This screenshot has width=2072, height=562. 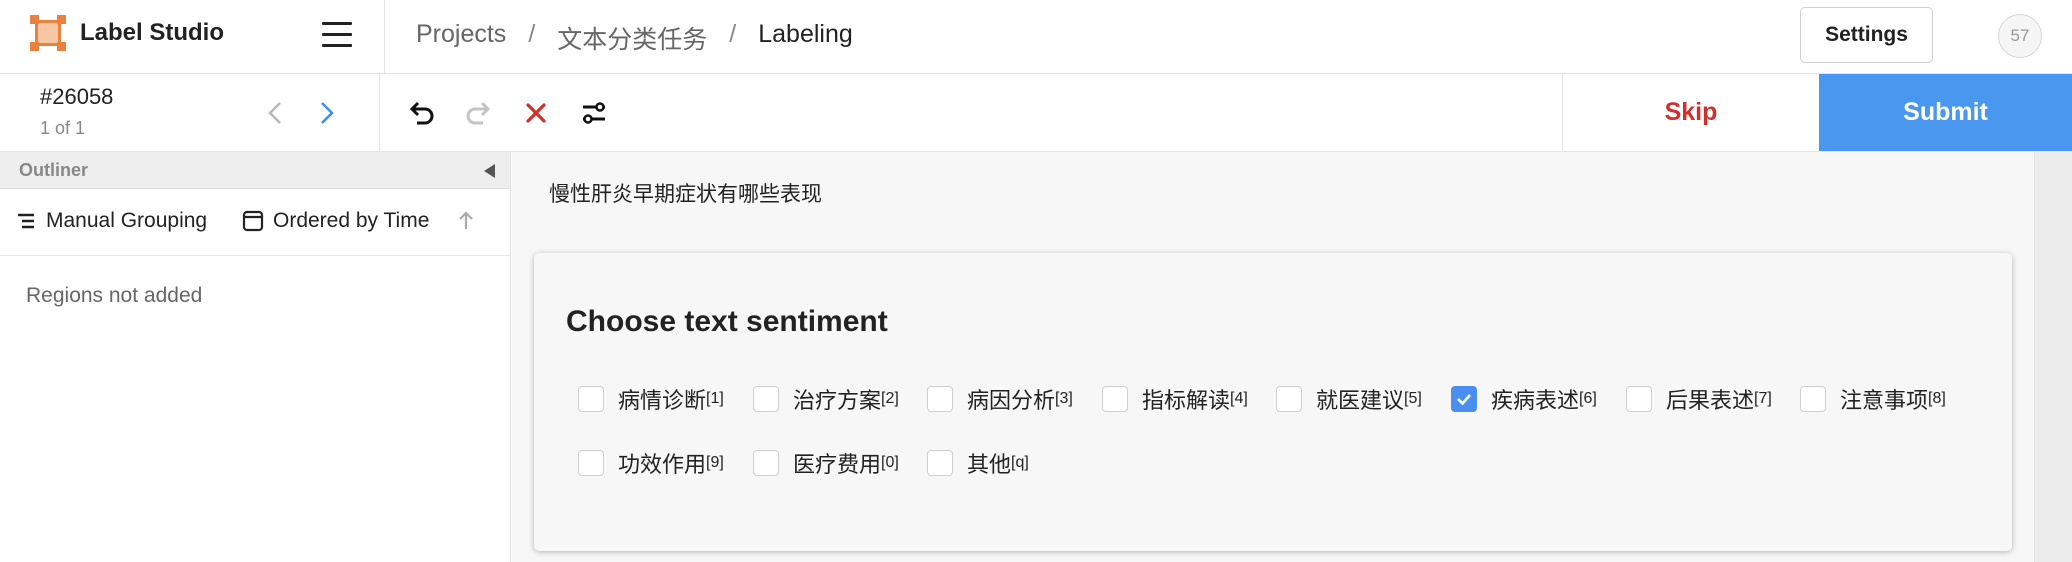 What do you see at coordinates (1175, 399) in the screenshot?
I see `choice-option: 指标解读 [4]` at bounding box center [1175, 399].